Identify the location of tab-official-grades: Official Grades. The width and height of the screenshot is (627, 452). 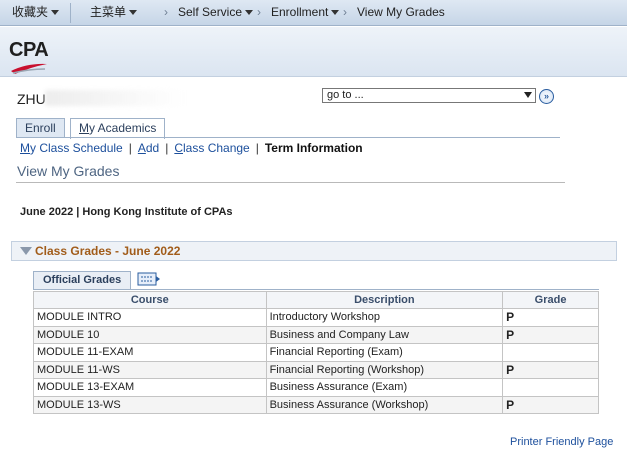
(82, 280).